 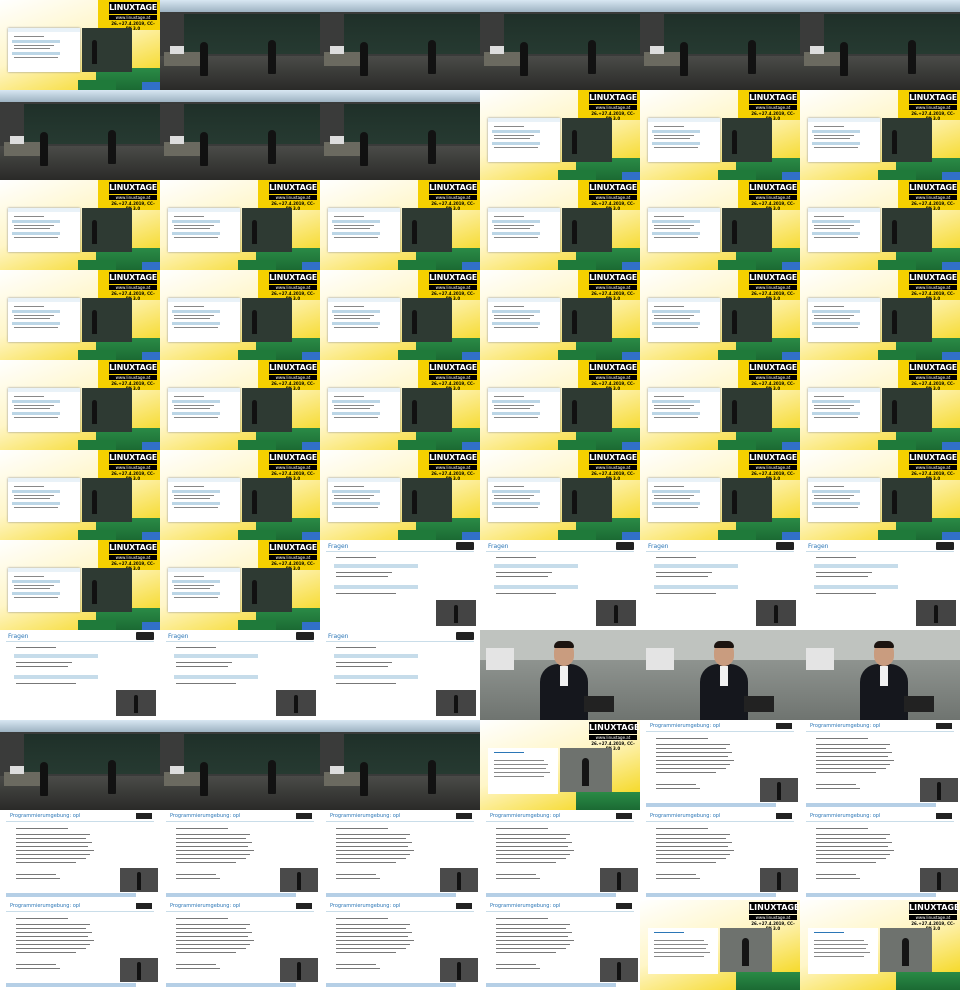 I want to click on linuxtage-url: www.linuxtage.at, so click(x=773, y=467).